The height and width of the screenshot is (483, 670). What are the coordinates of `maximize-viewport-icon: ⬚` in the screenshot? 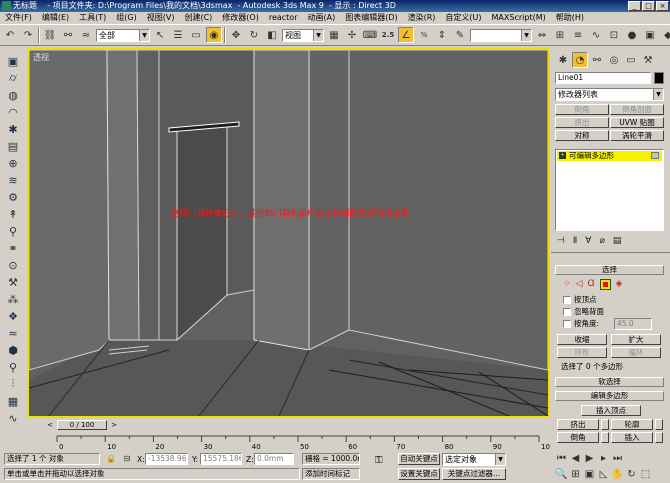 It's located at (645, 474).